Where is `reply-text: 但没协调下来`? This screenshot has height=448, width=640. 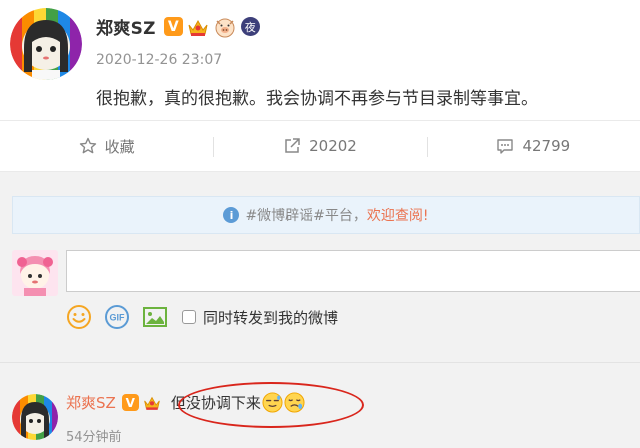 reply-text: 但没协调下来 is located at coordinates (215, 403).